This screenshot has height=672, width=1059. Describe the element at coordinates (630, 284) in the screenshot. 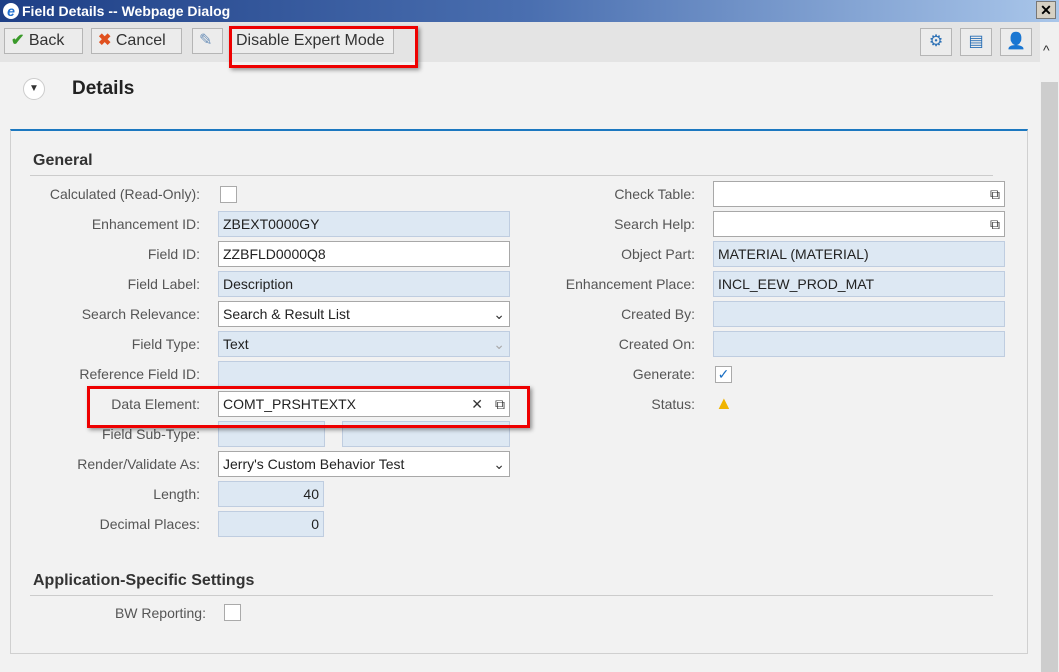

I see `enhancement-place-label: Enhancement Place:` at that location.